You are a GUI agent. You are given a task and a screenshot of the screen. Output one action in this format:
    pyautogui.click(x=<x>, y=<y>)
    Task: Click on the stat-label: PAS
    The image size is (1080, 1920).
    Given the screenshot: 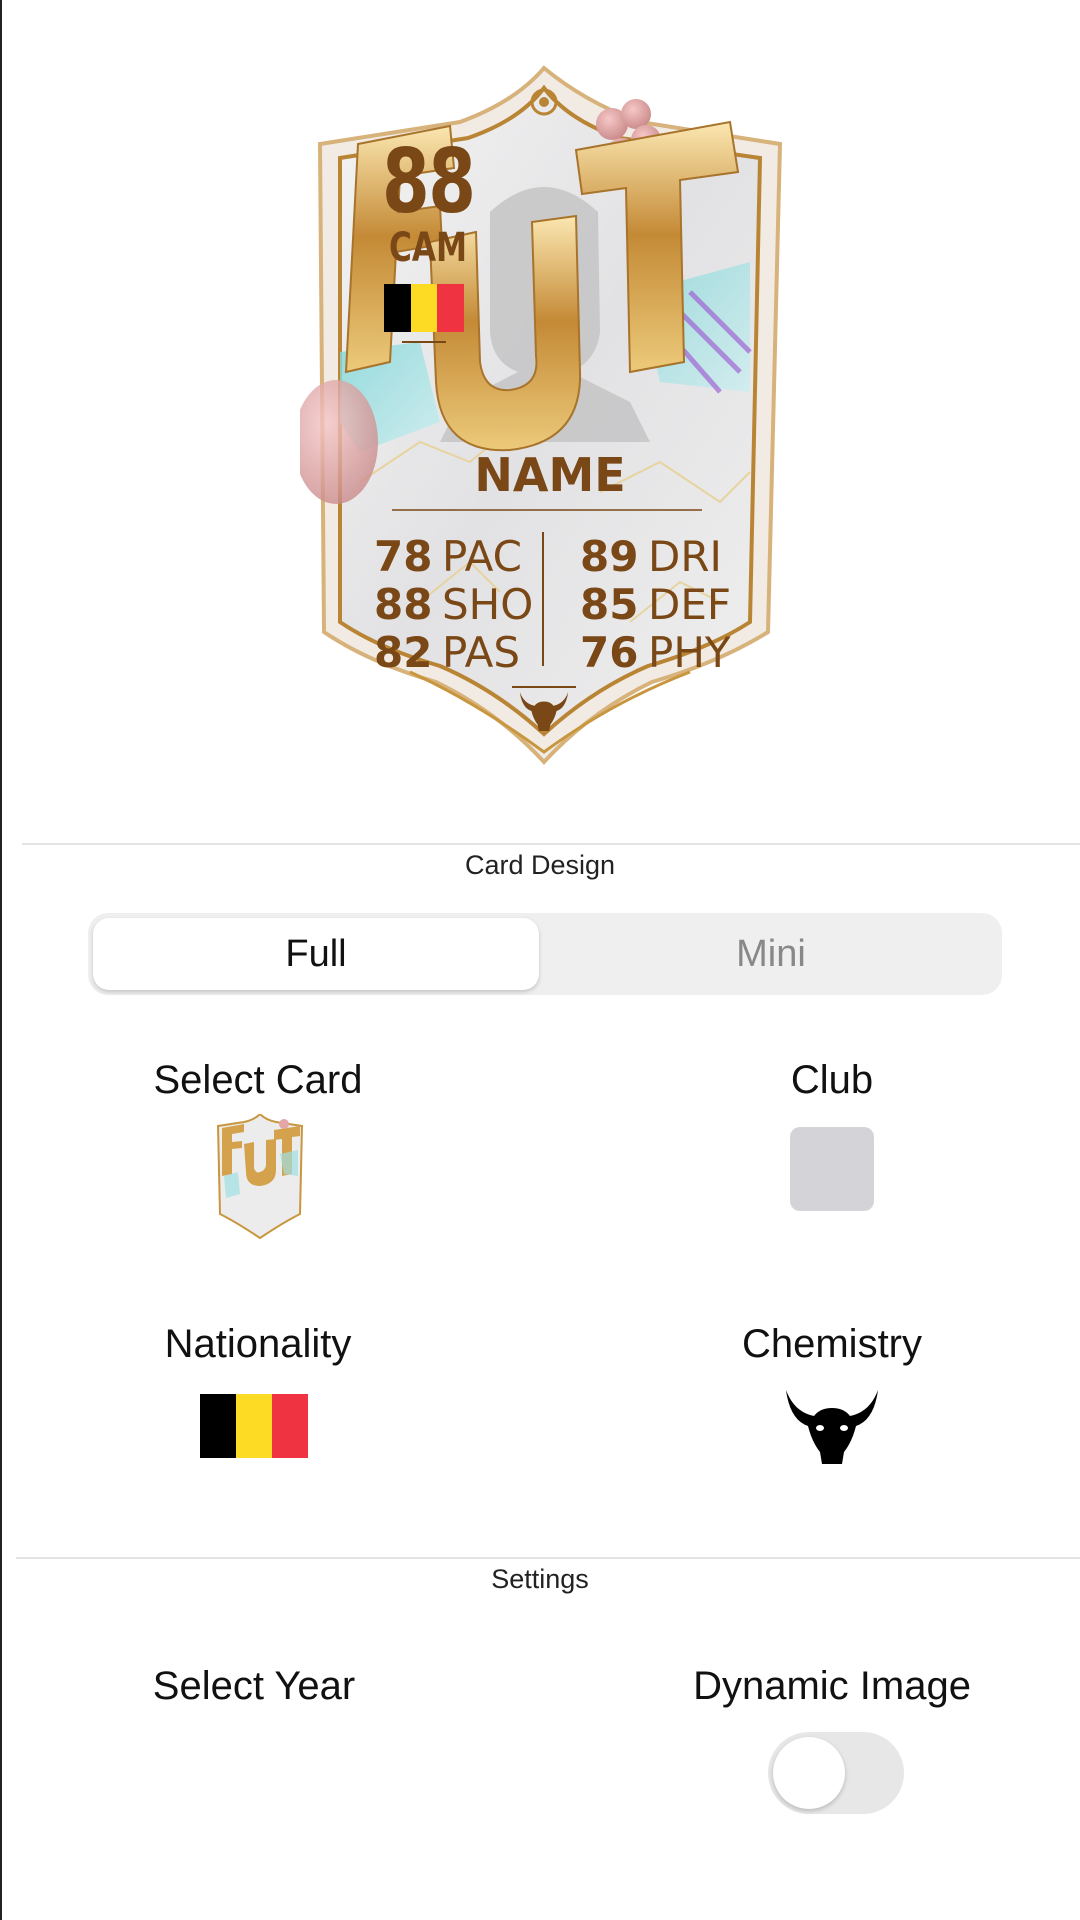 What is the action you would take?
    pyautogui.click(x=481, y=652)
    